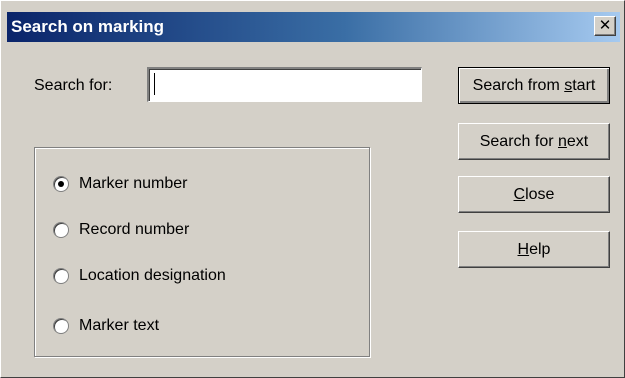  I want to click on radio-label: Record number, so click(134, 229).